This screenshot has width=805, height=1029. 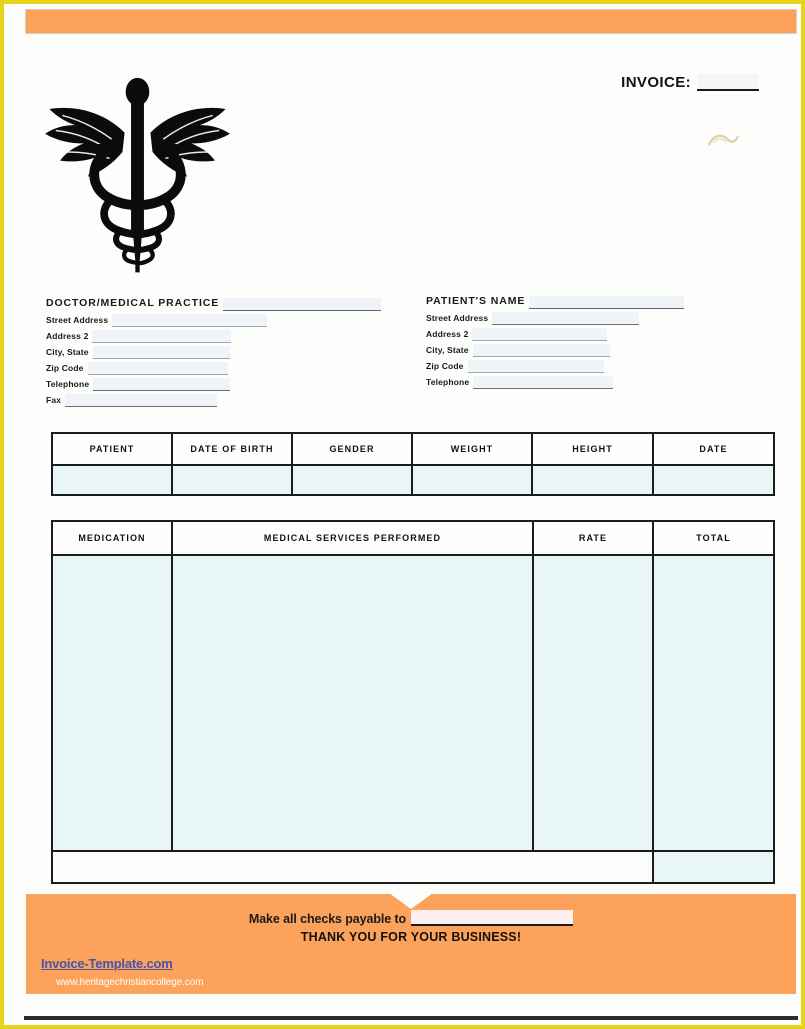 I want to click on doctor-practice-label: DOCTOR/MEDICAL PRACTICE, so click(x=133, y=303).